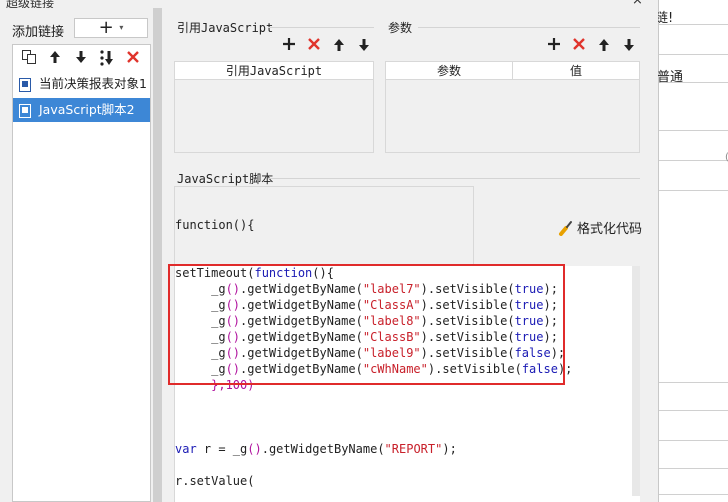 This screenshot has height=502, width=728. Describe the element at coordinates (121, 27) in the screenshot. I see `chevron-down-icon: ▾` at that location.